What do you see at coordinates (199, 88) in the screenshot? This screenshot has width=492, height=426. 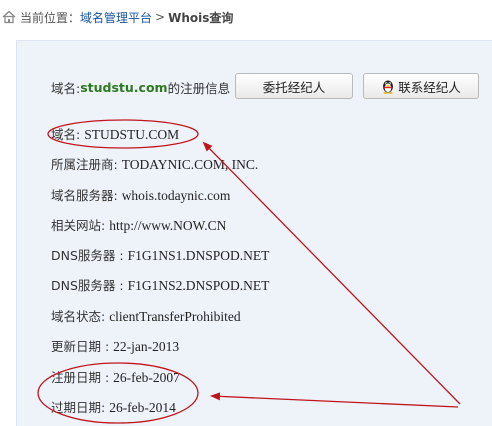 I see `header-suffix: 的注册信息` at bounding box center [199, 88].